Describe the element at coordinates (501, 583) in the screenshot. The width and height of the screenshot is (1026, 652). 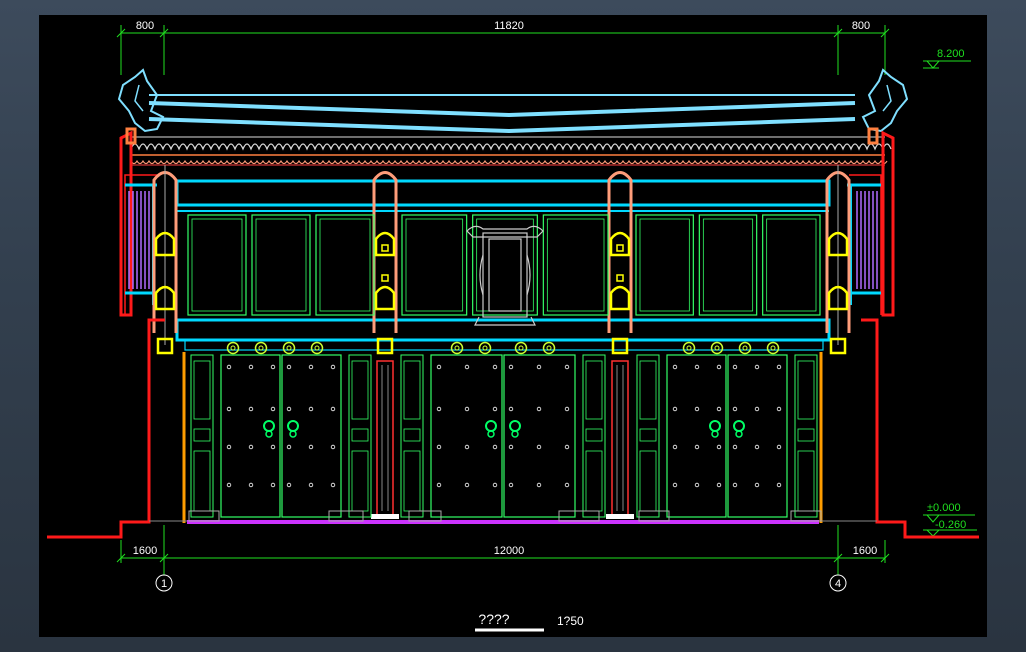
I see `axis-bubbles` at that location.